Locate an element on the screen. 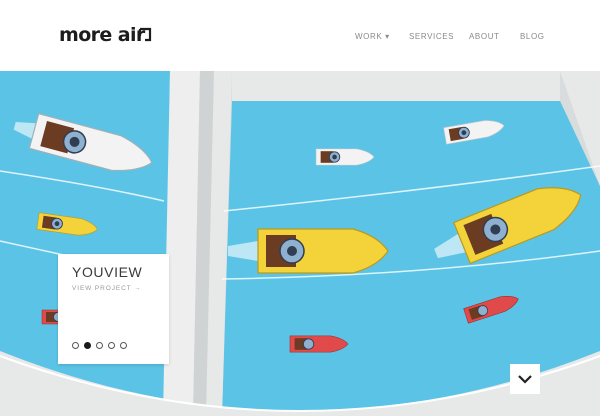  nav-item-work: WORK ▾ is located at coordinates (372, 36).